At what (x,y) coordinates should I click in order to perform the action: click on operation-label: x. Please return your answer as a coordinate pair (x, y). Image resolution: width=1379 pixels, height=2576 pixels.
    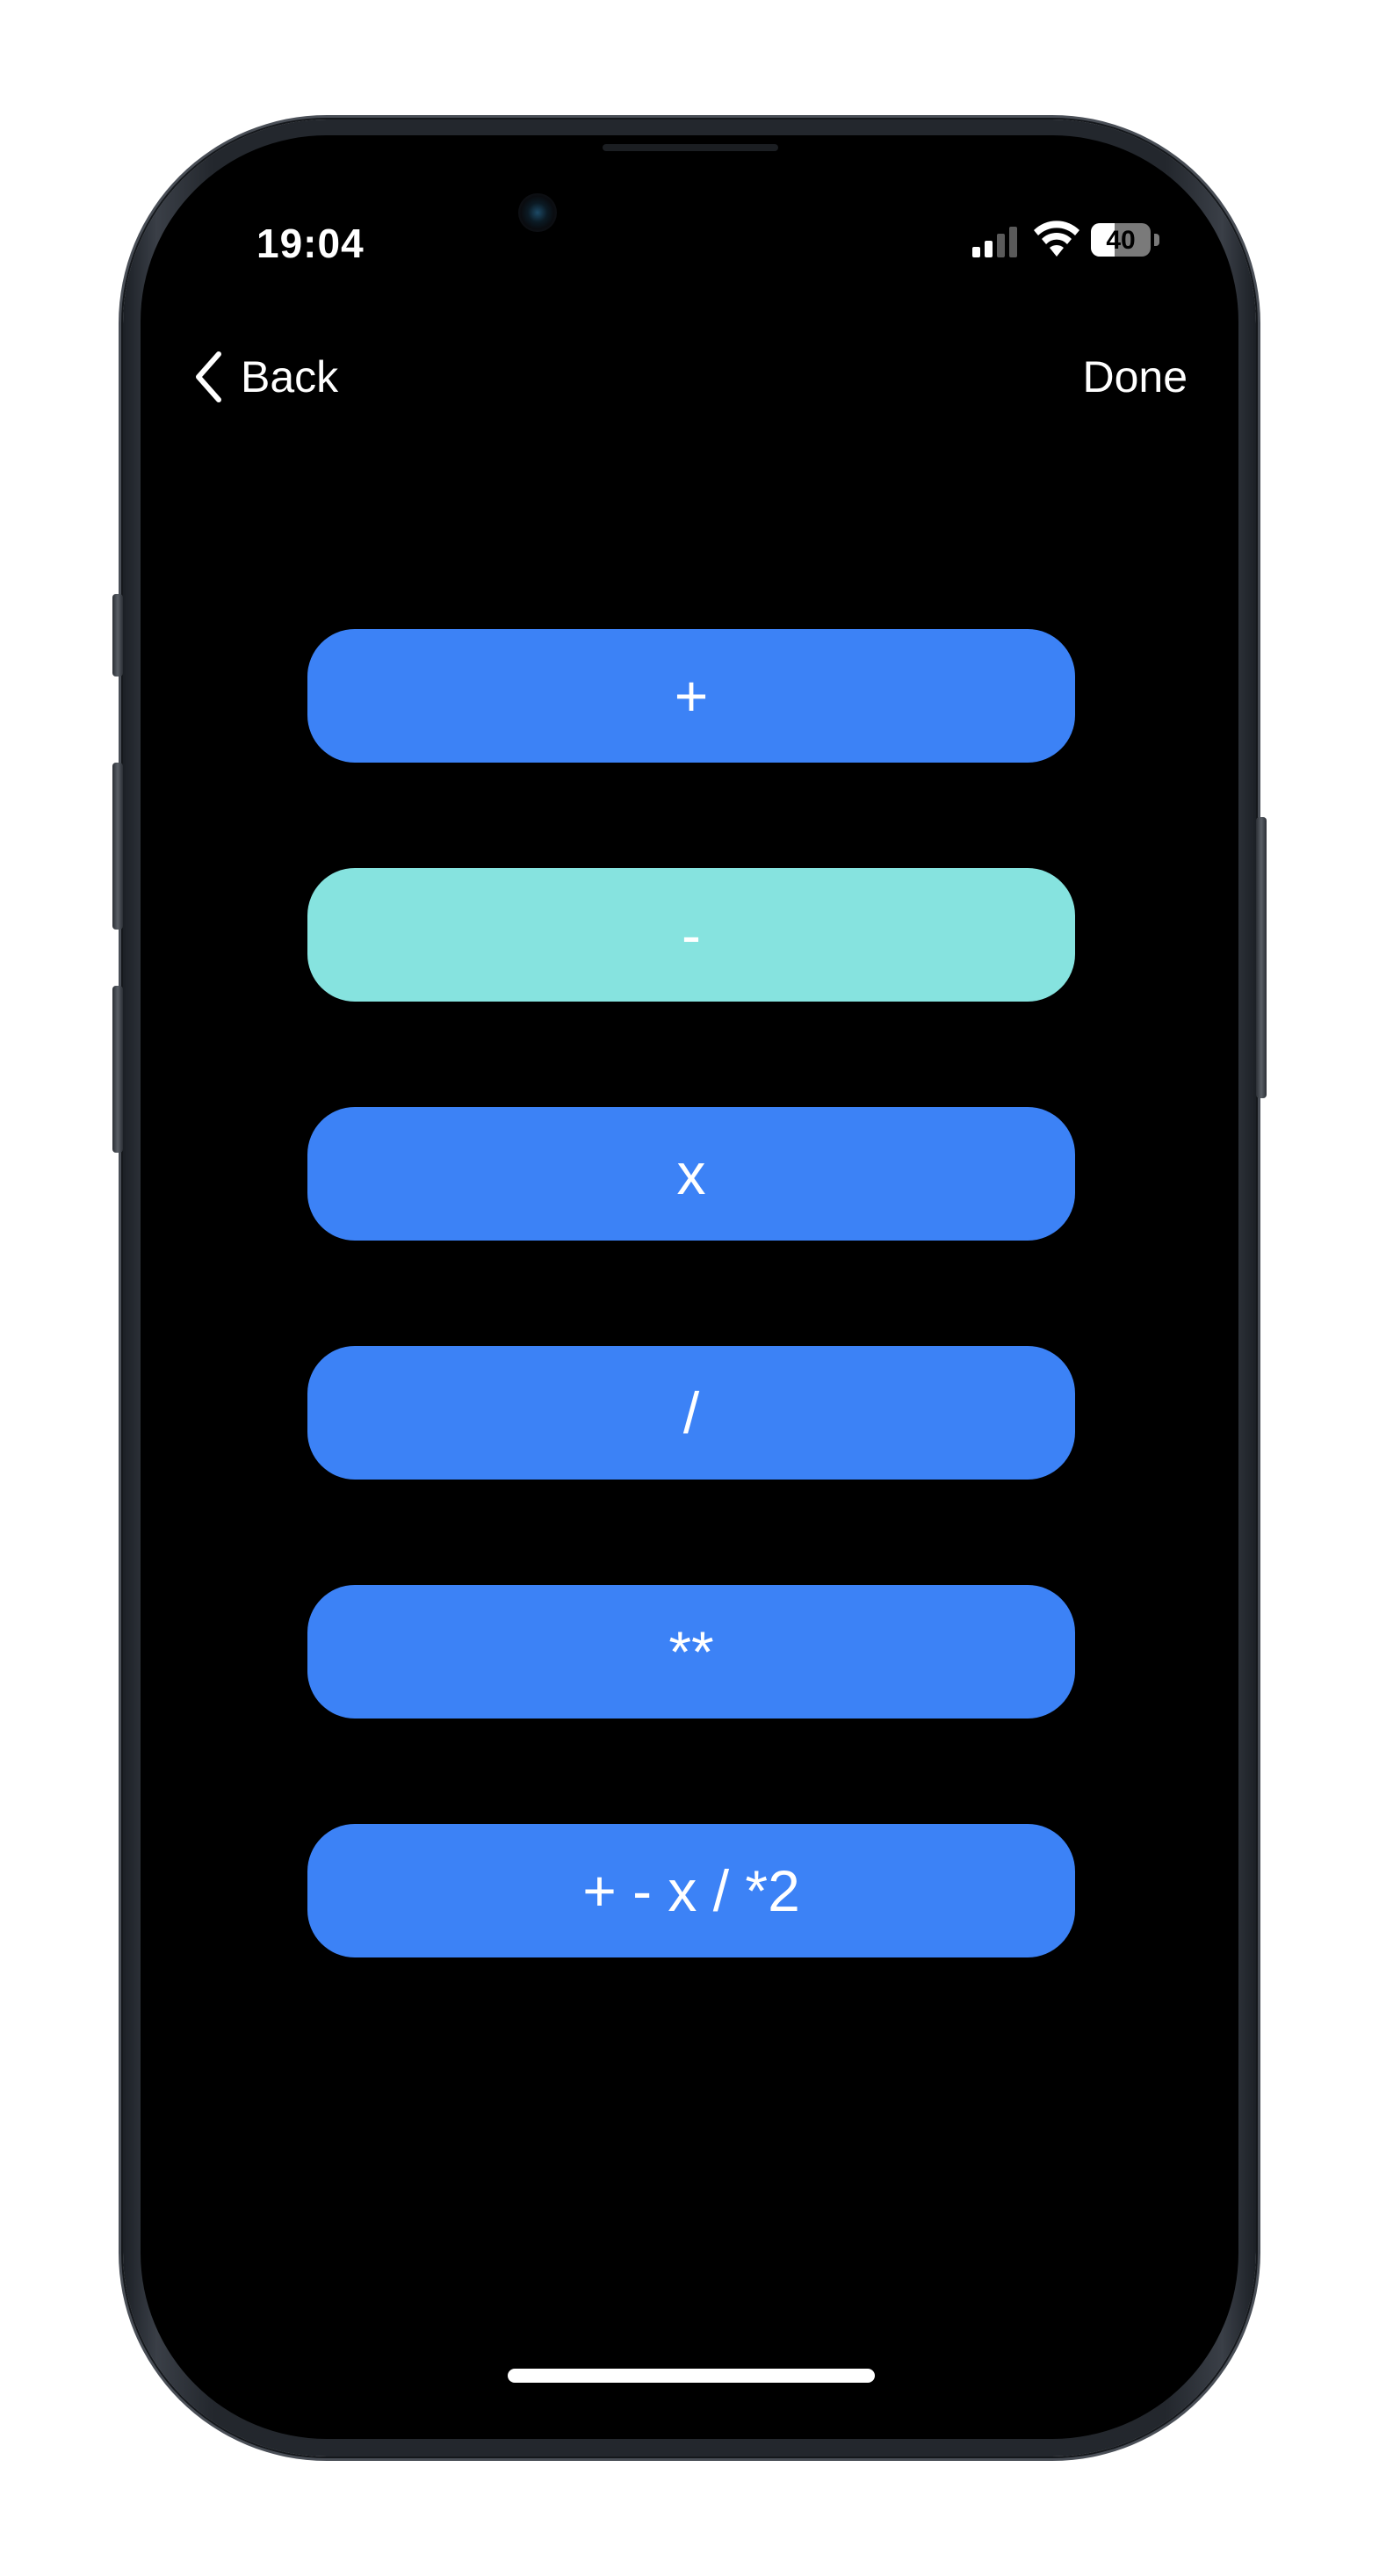
    Looking at the image, I should click on (691, 1173).